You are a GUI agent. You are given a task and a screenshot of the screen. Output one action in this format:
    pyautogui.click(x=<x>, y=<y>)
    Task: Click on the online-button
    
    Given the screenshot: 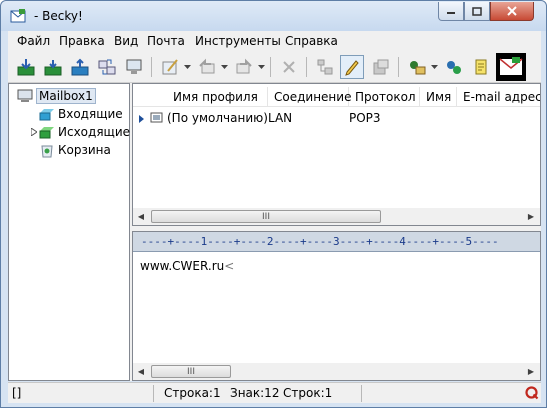 What is the action you would take?
    pyautogui.click(x=134, y=67)
    